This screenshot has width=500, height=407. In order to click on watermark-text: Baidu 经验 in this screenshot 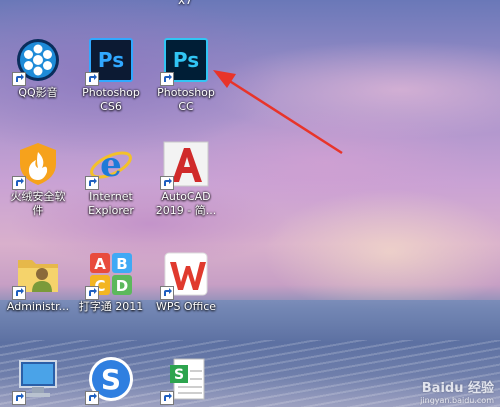, I will do `click(457, 388)`.